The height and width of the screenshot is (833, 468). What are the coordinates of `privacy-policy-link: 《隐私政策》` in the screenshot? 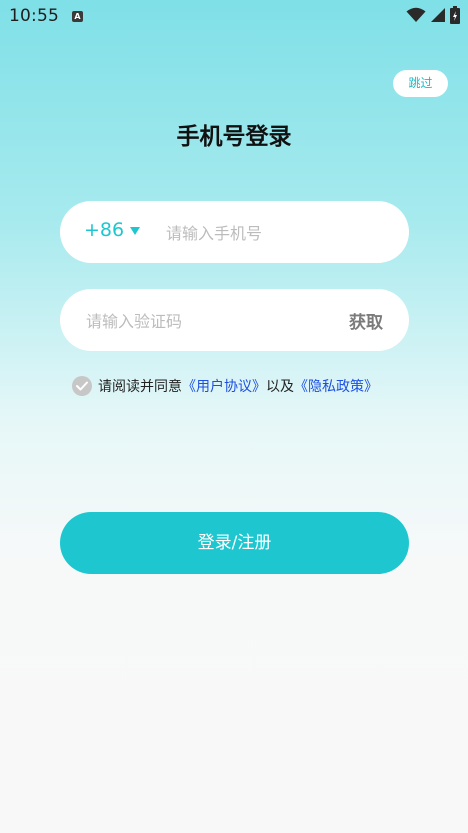 It's located at (336, 386).